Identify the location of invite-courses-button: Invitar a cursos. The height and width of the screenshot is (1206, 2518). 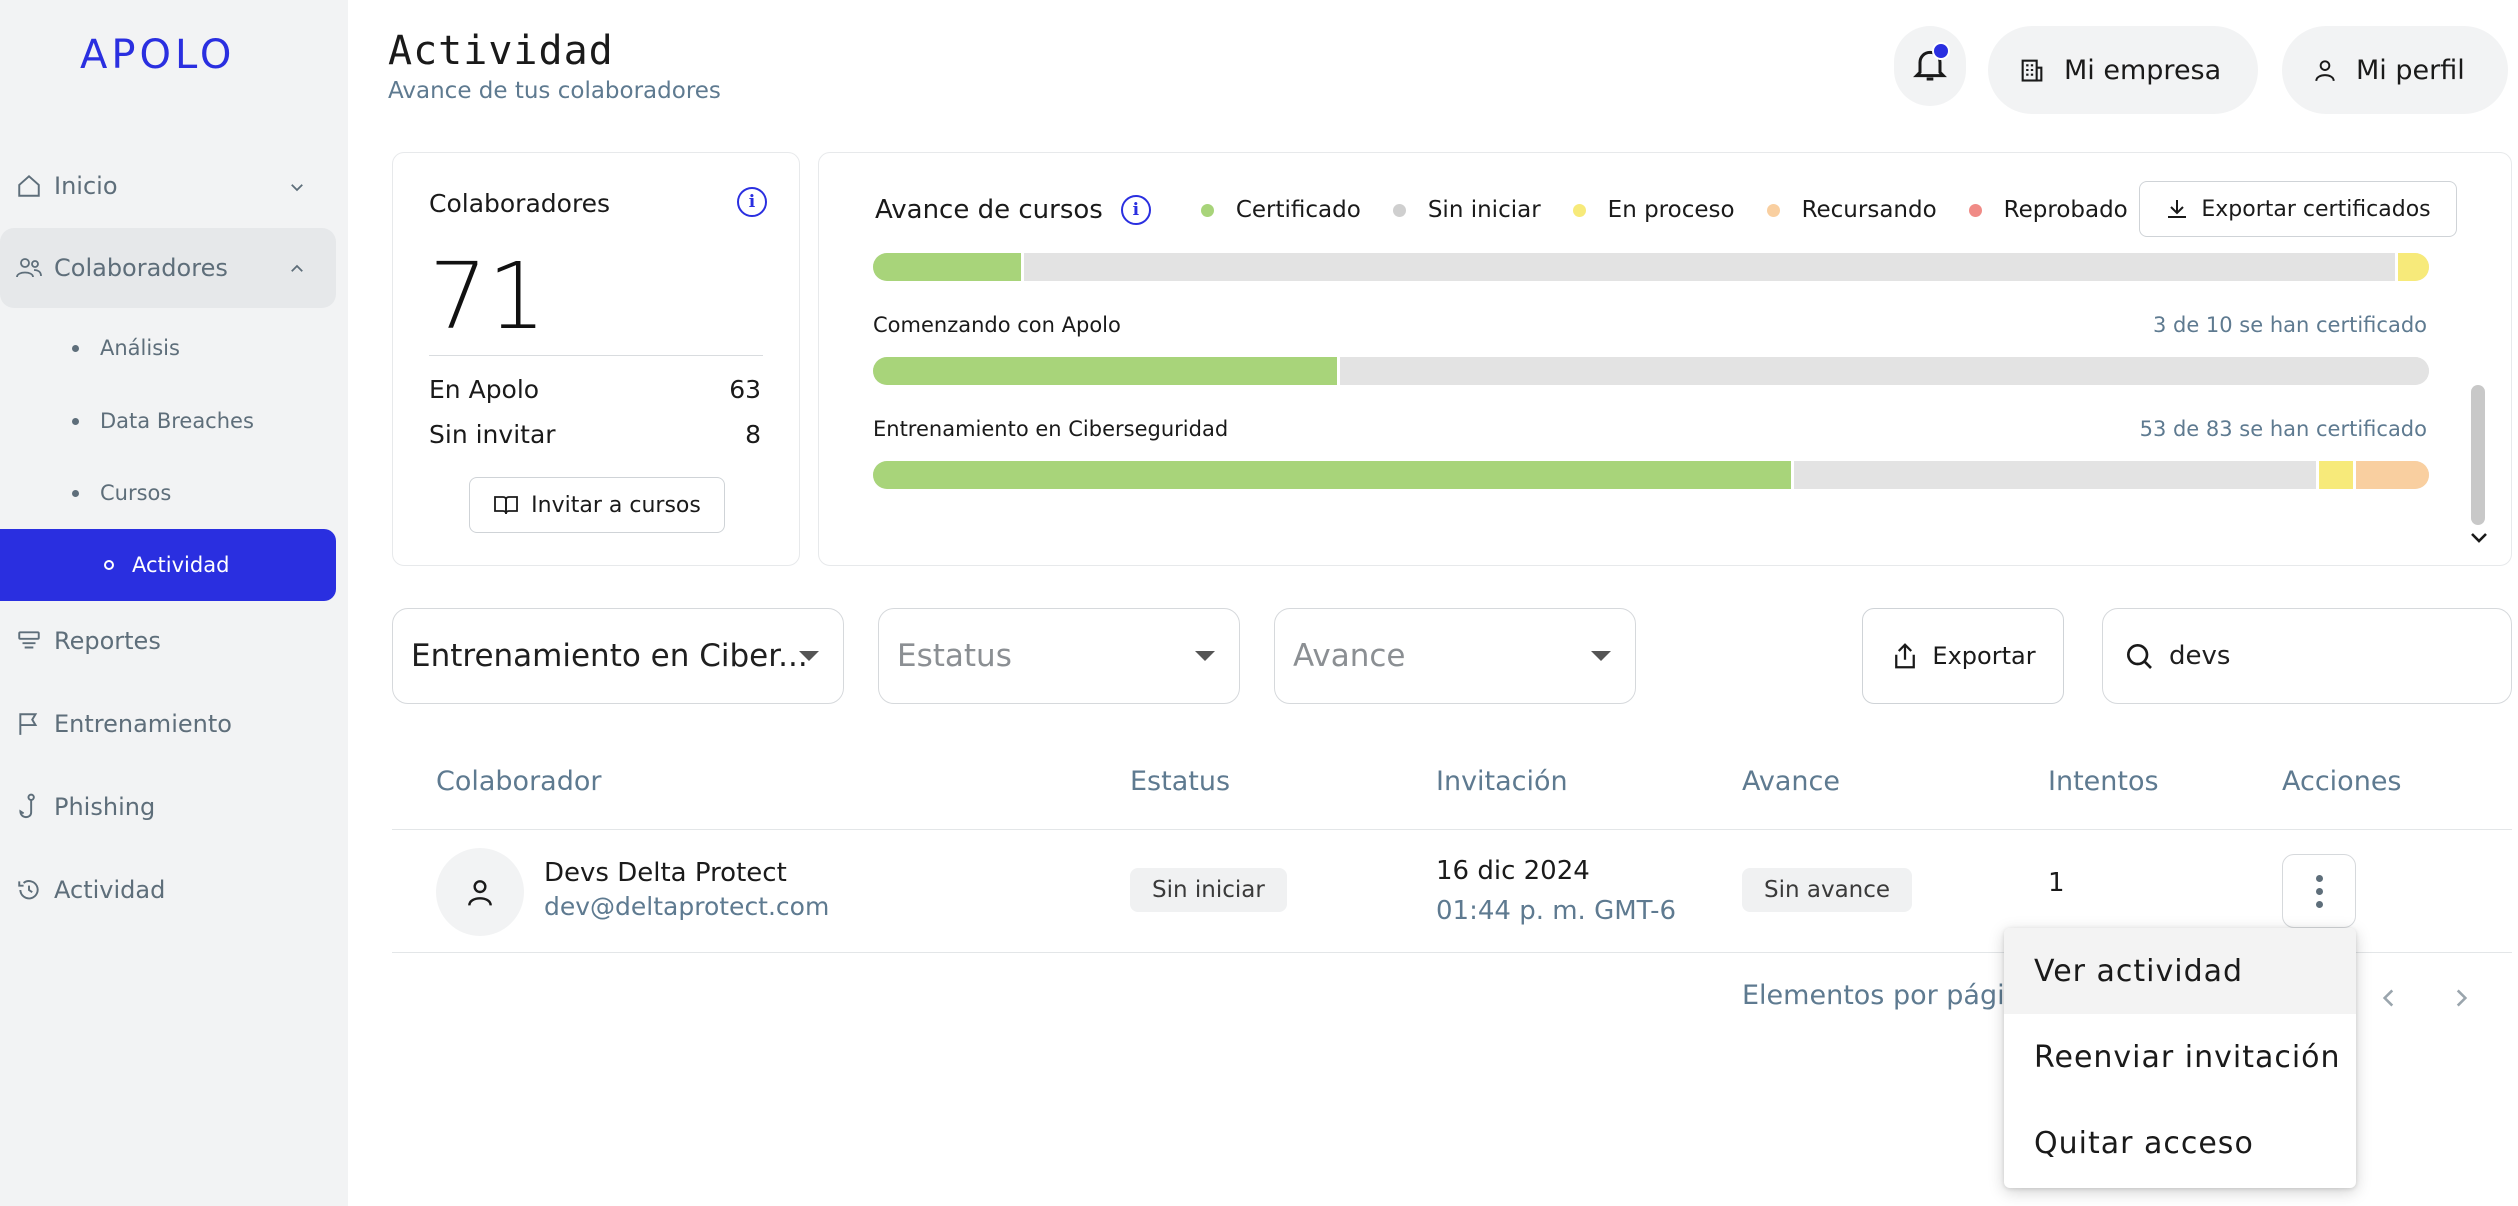
(597, 505).